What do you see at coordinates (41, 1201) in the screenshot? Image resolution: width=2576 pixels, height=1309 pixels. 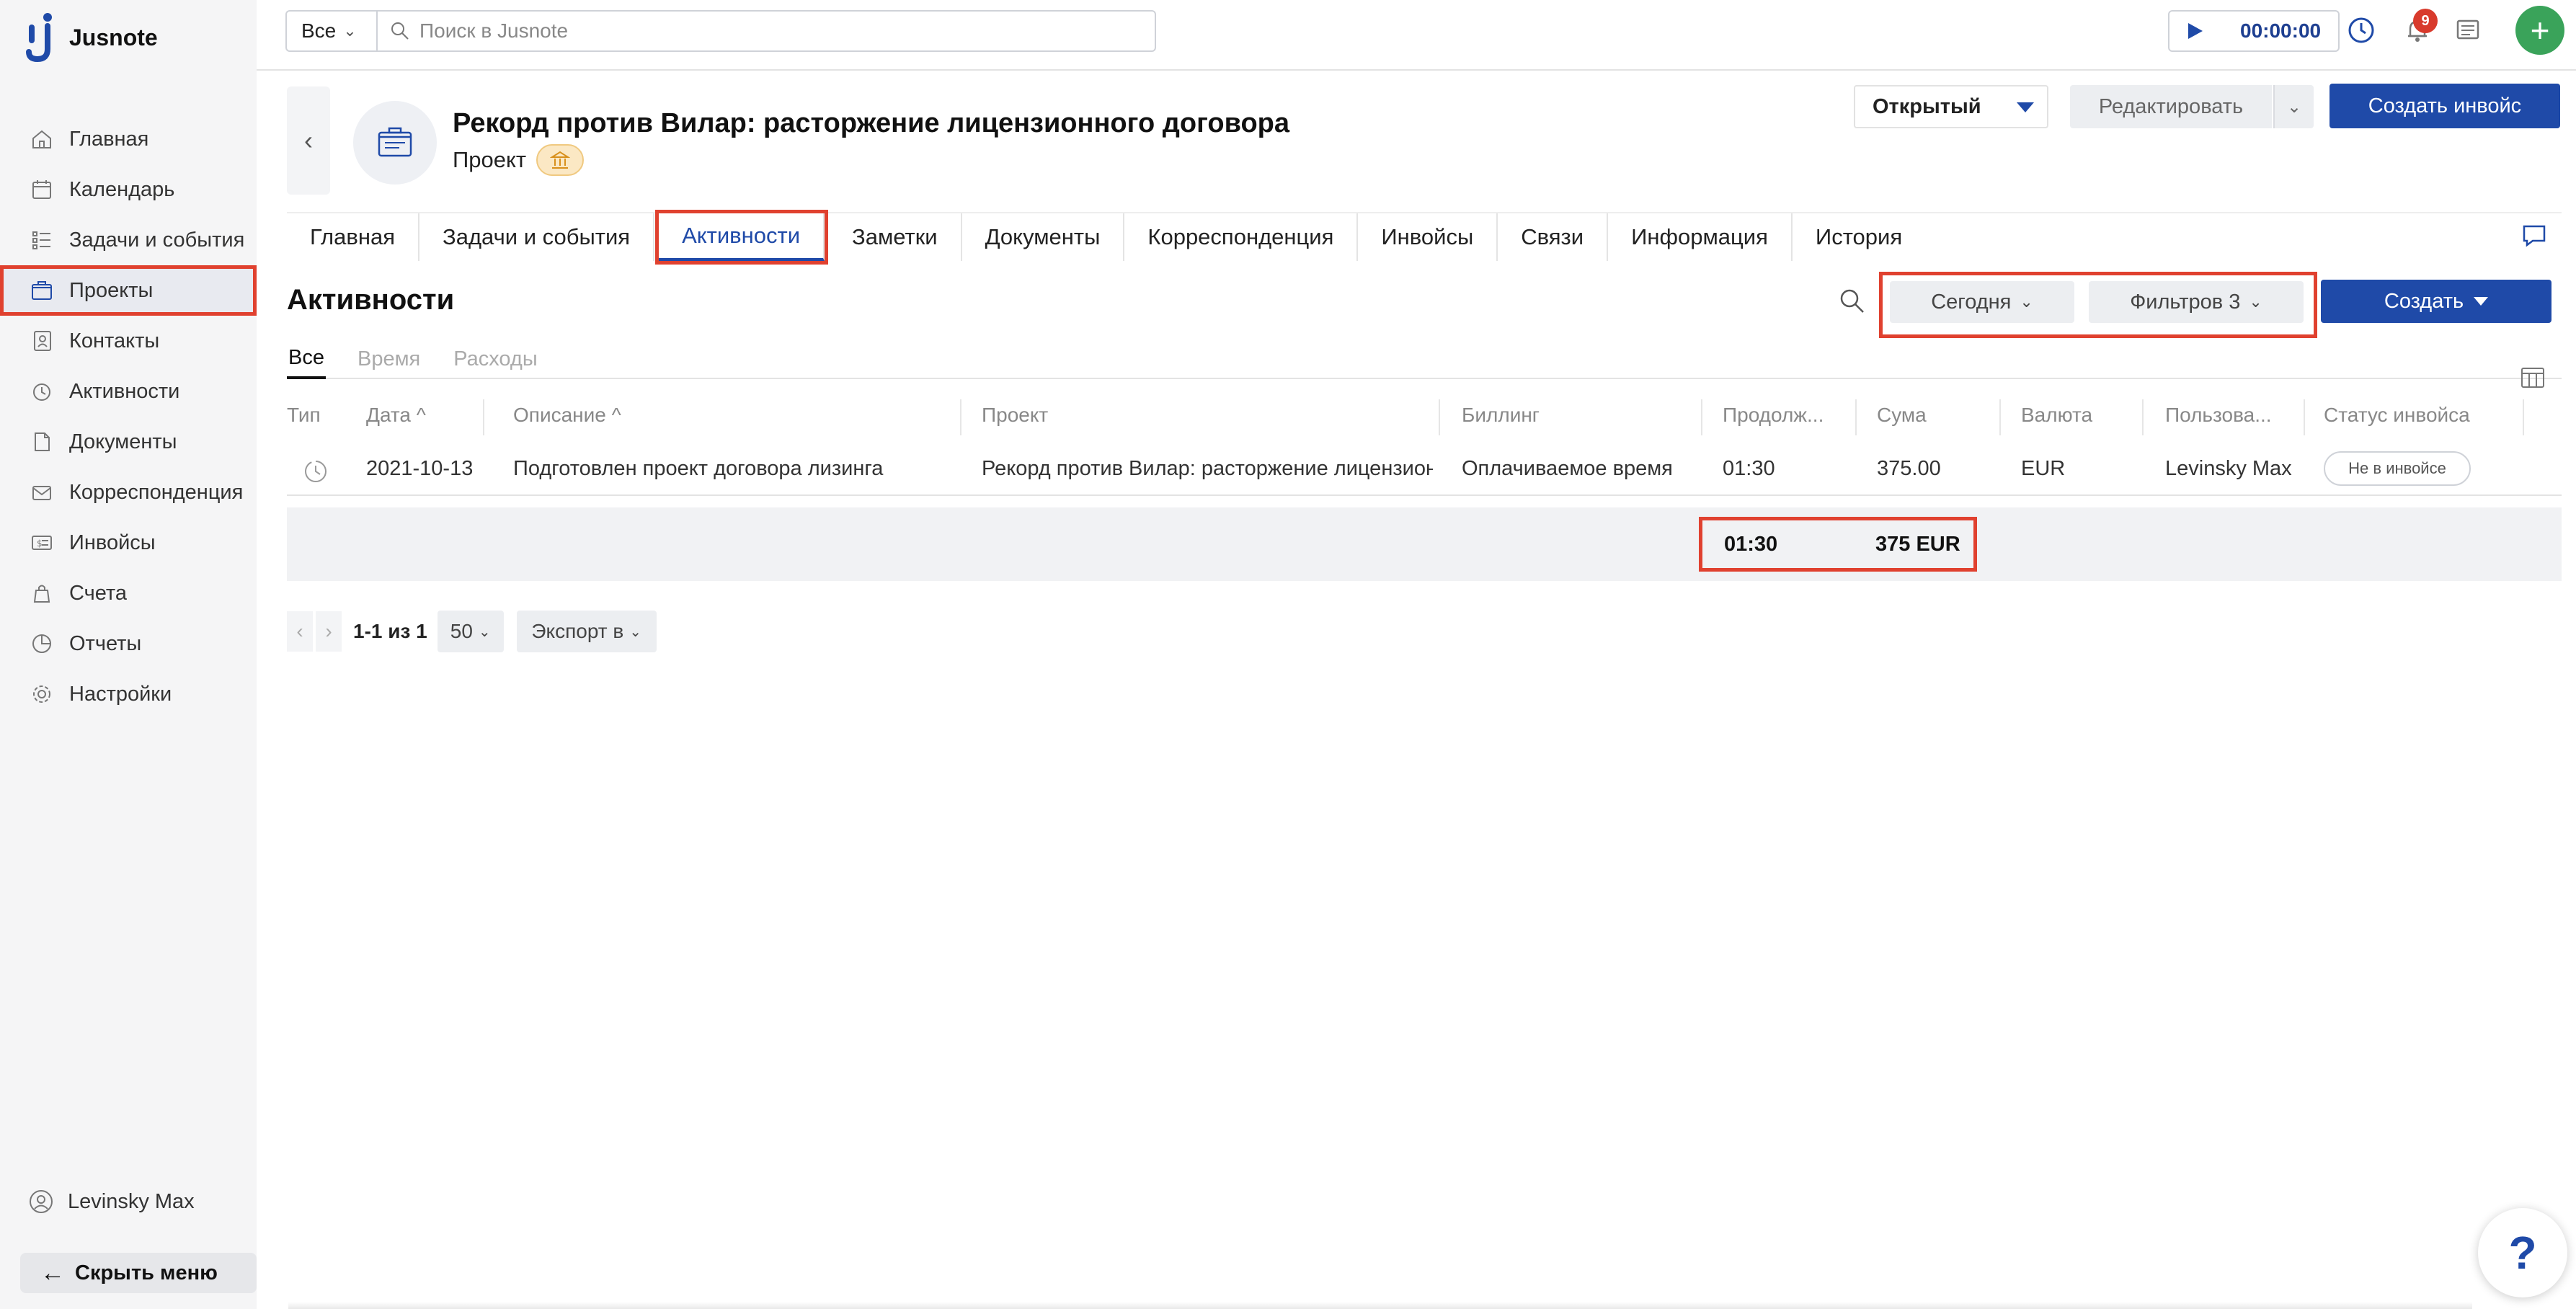 I see `user-icon` at bounding box center [41, 1201].